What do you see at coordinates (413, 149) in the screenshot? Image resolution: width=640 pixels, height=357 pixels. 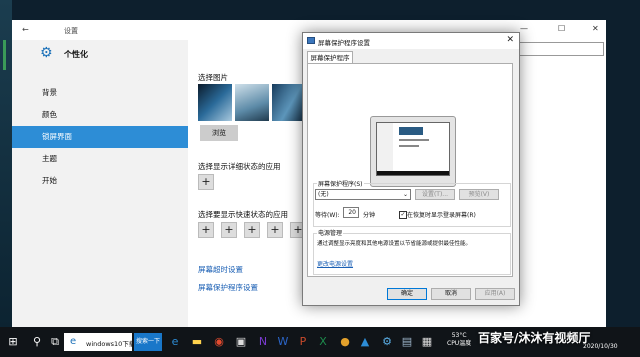 I see `preview-screen` at bounding box center [413, 149].